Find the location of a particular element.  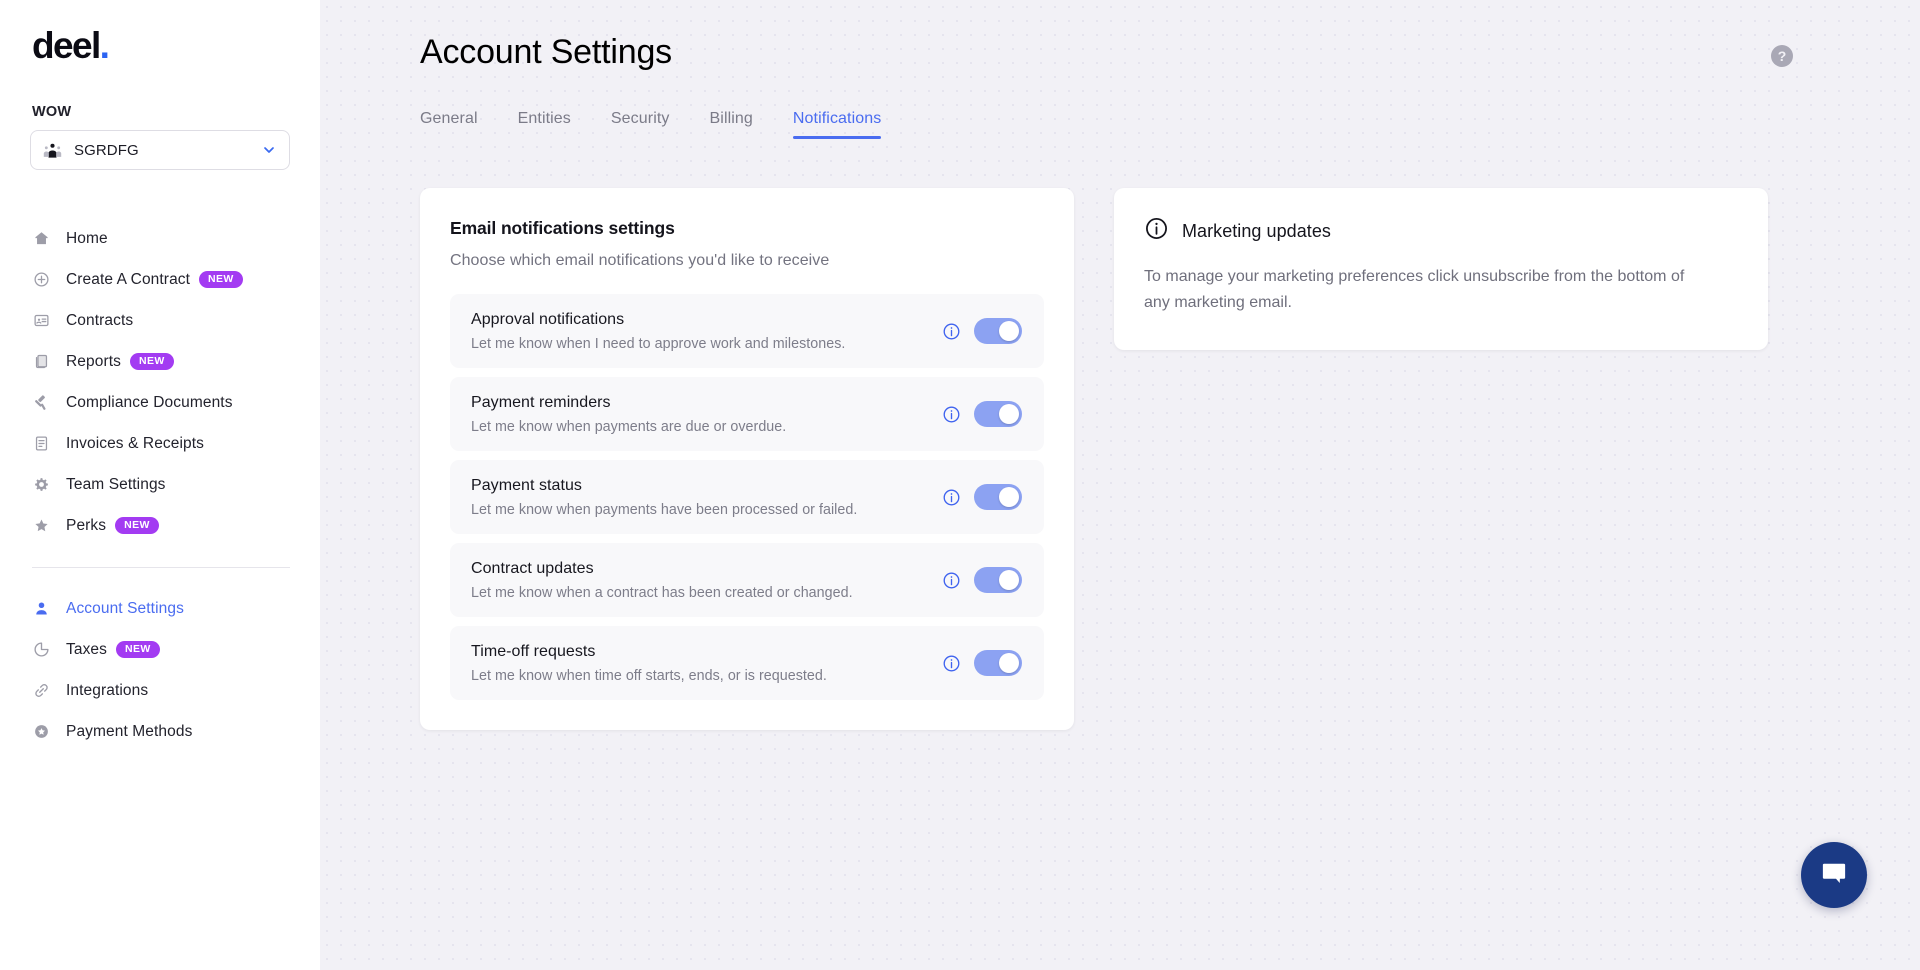

sidebar-item-reports: Reports NEW is located at coordinates (160, 361).